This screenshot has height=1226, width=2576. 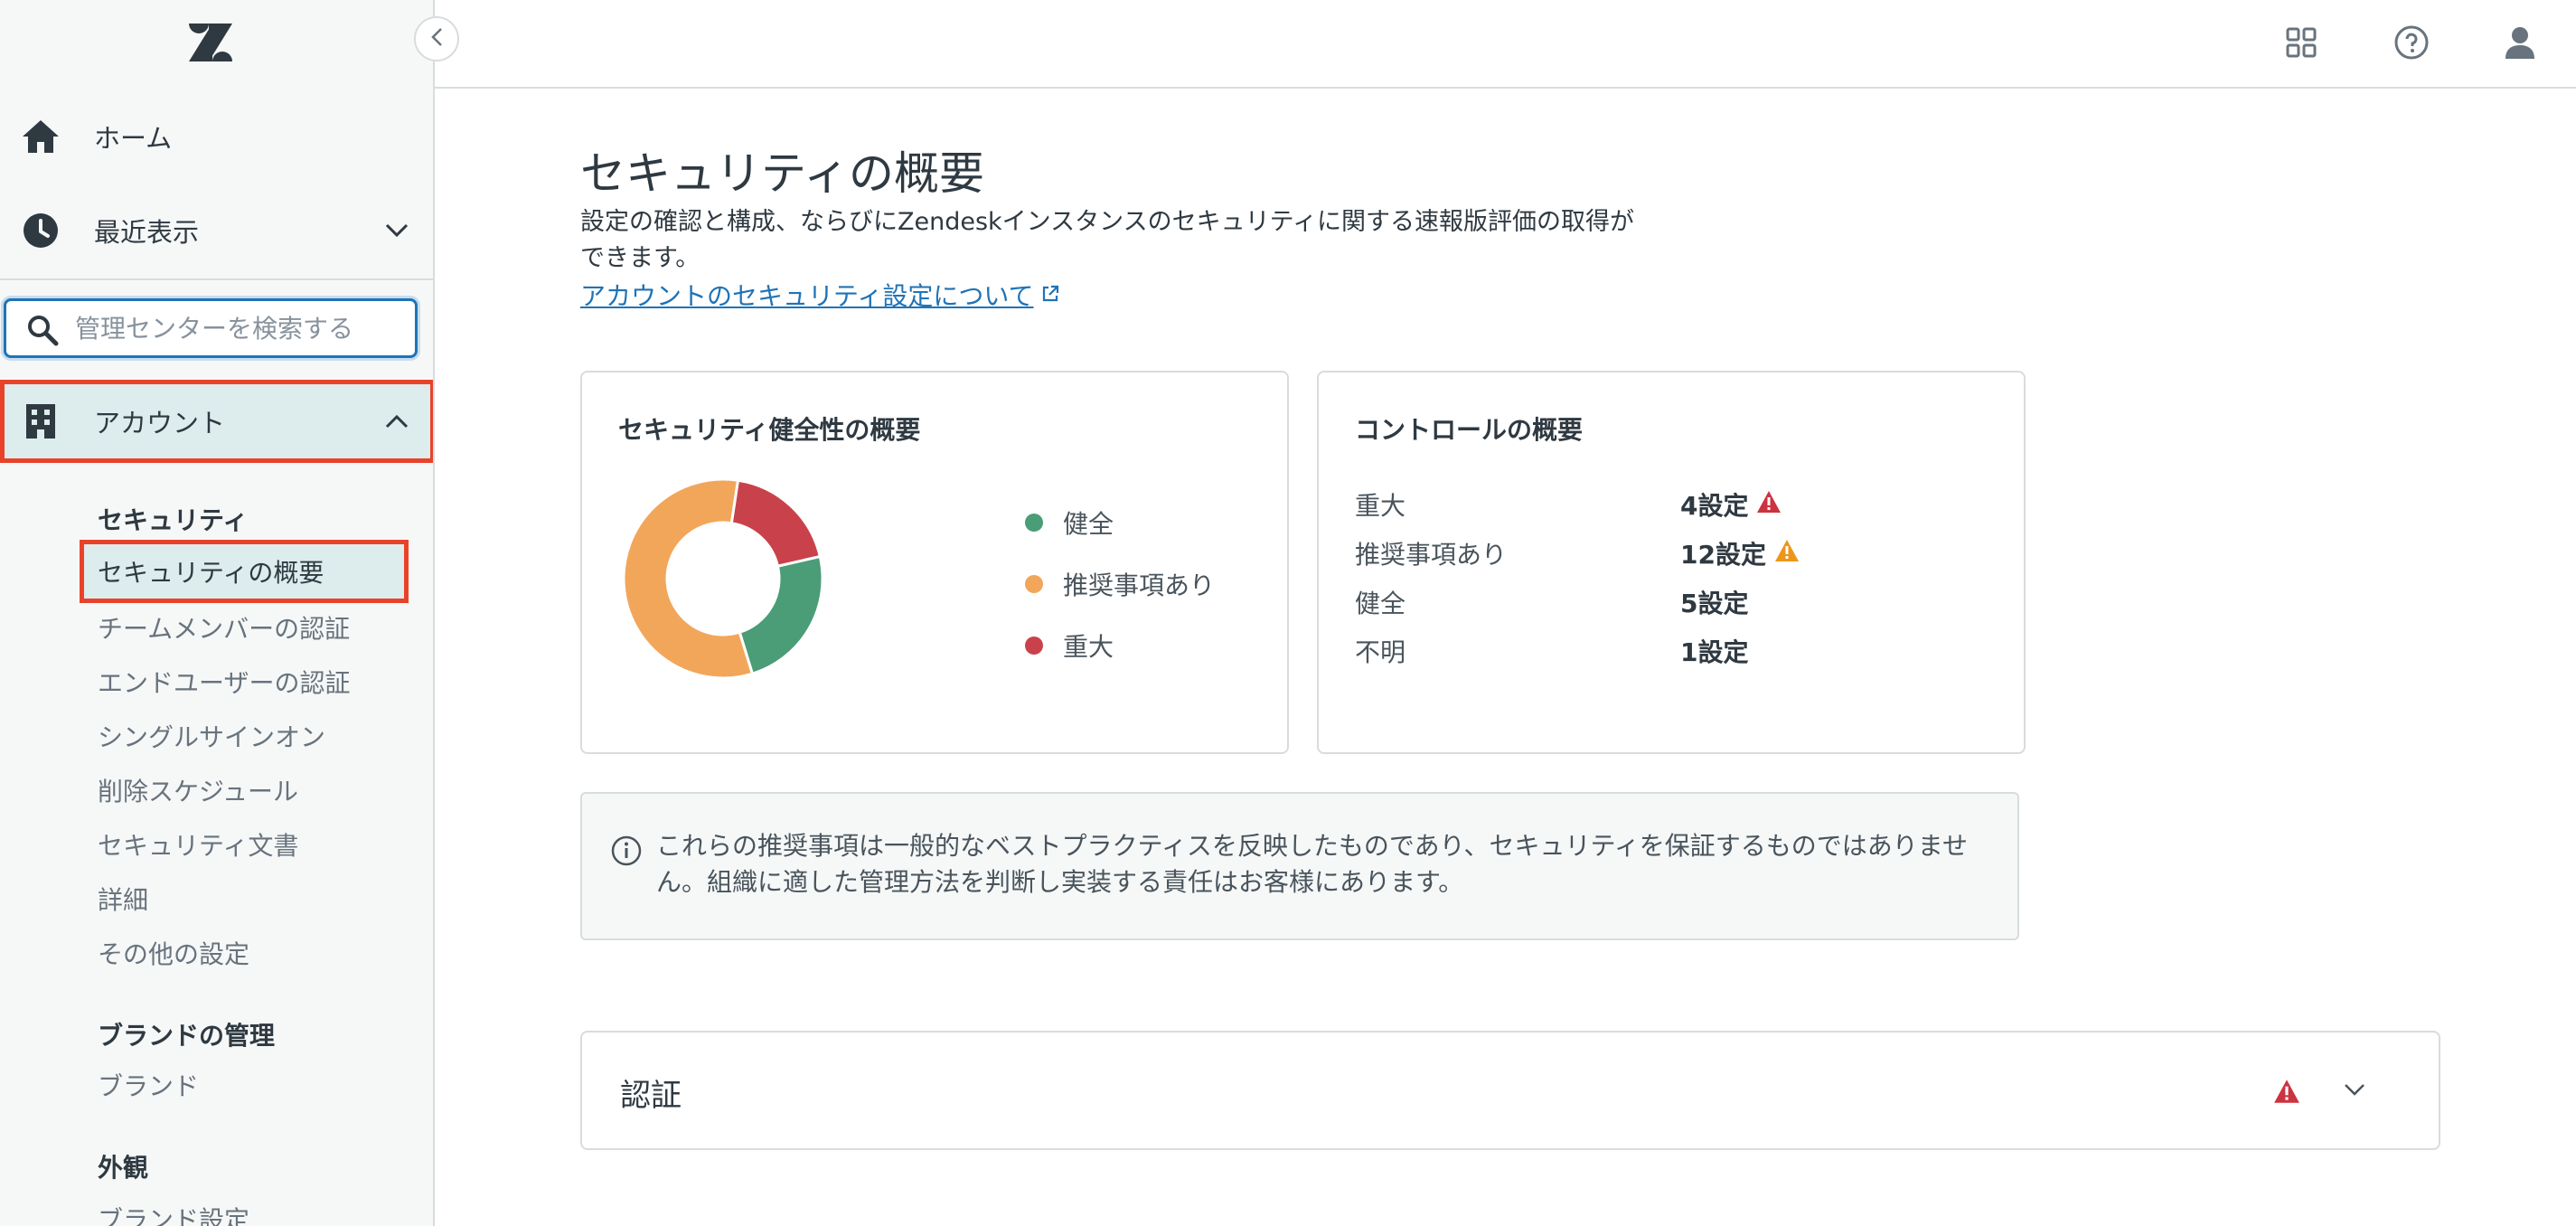 What do you see at coordinates (123, 1168) in the screenshot?
I see `appearance-heading: 外観` at bounding box center [123, 1168].